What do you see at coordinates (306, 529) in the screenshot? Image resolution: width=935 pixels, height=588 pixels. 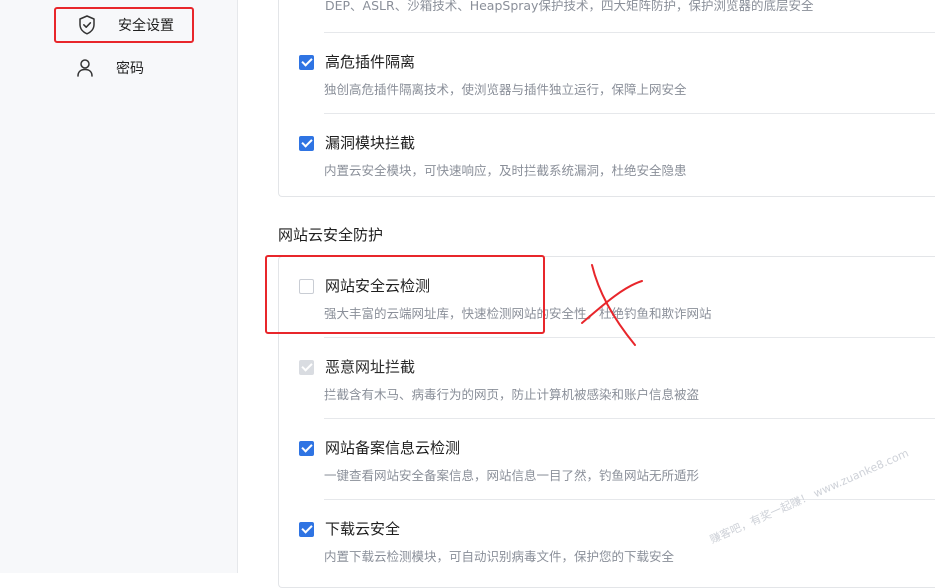 I see `checkbox-download-cloud-security` at bounding box center [306, 529].